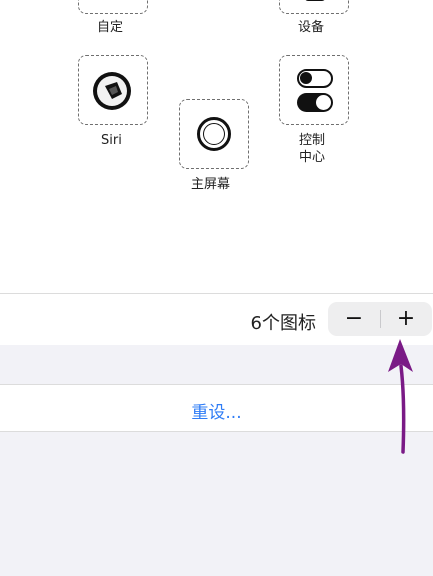  Describe the element at coordinates (311, 27) in the screenshot. I see `device-label: 设备` at that location.